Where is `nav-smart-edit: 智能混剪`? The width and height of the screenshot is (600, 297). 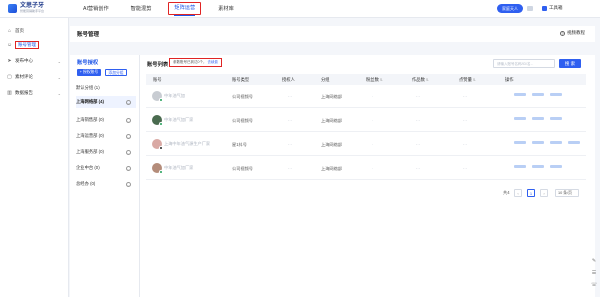 nav-smart-edit: 智能混剪 is located at coordinates (141, 9).